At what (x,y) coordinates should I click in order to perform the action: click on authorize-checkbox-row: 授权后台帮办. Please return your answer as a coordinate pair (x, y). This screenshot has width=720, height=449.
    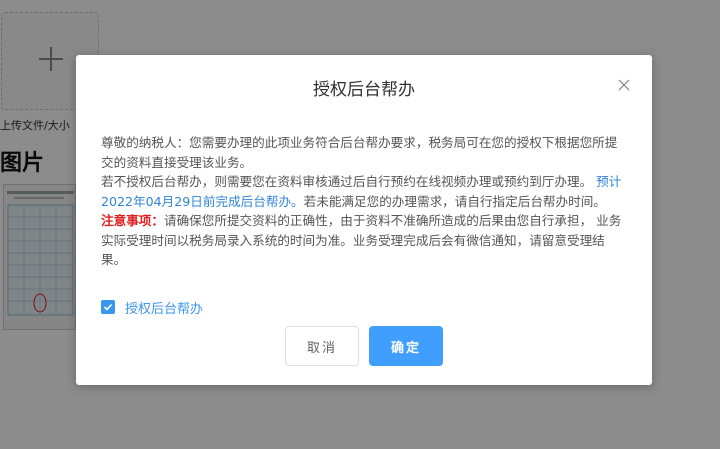
    Looking at the image, I should click on (152, 307).